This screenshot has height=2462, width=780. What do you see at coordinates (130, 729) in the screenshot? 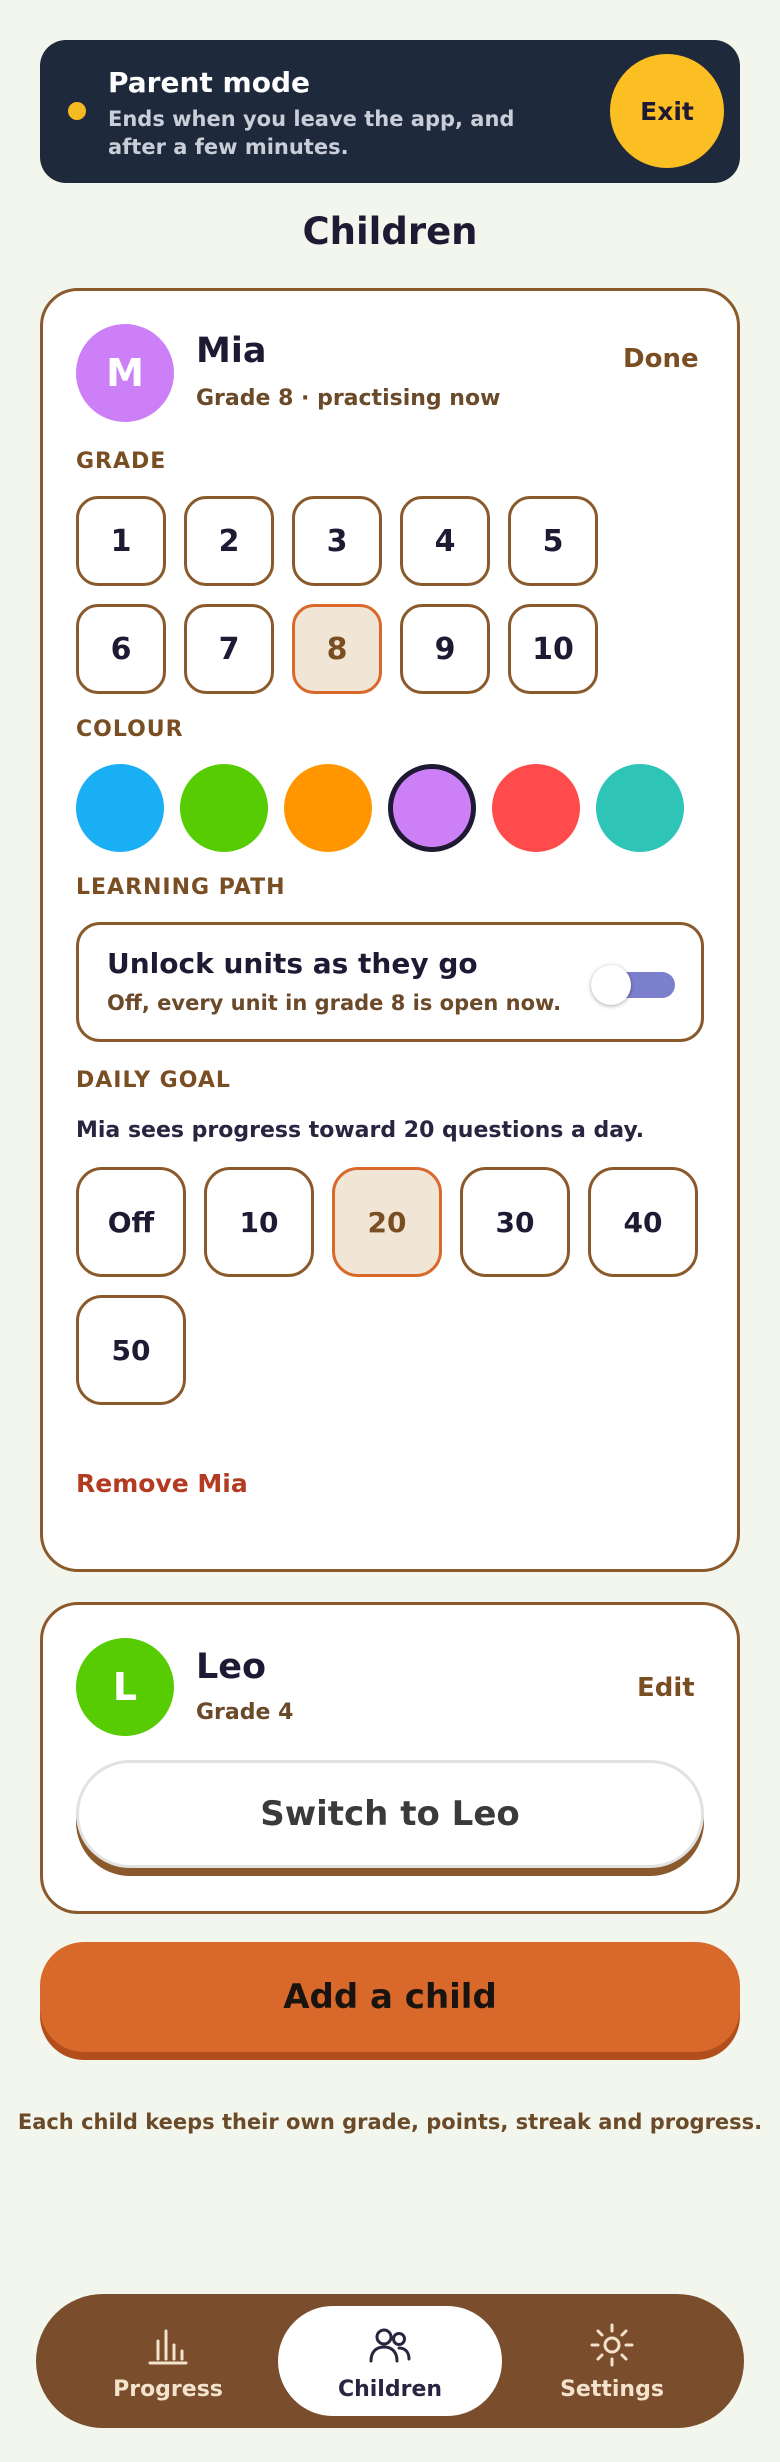
I see `colour-label: COLOUR` at bounding box center [130, 729].